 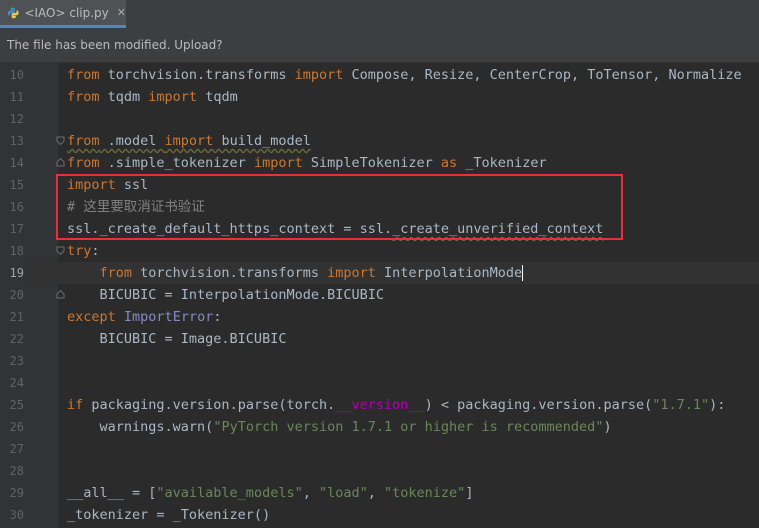 I want to click on code-line: 30 _tokenizer = _Tokenizer(), so click(x=379, y=515).